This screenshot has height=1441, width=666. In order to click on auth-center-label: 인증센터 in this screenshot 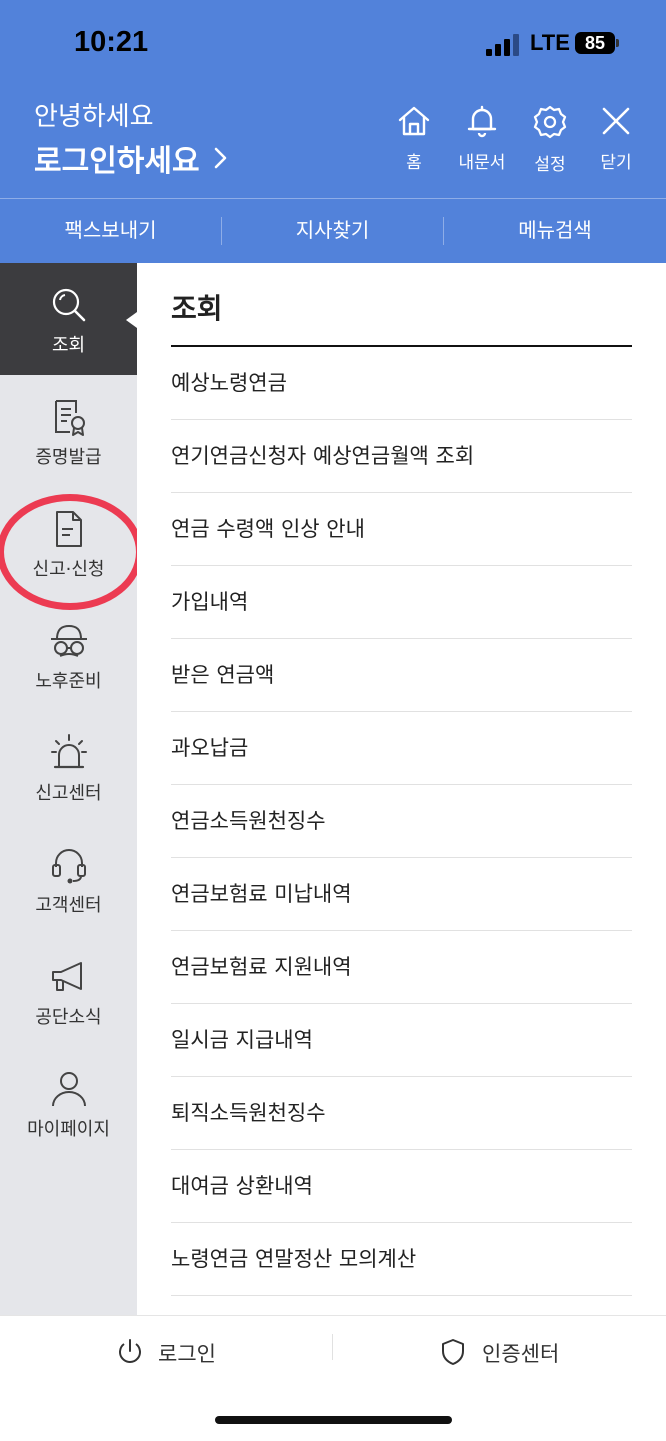, I will do `click(521, 1354)`.